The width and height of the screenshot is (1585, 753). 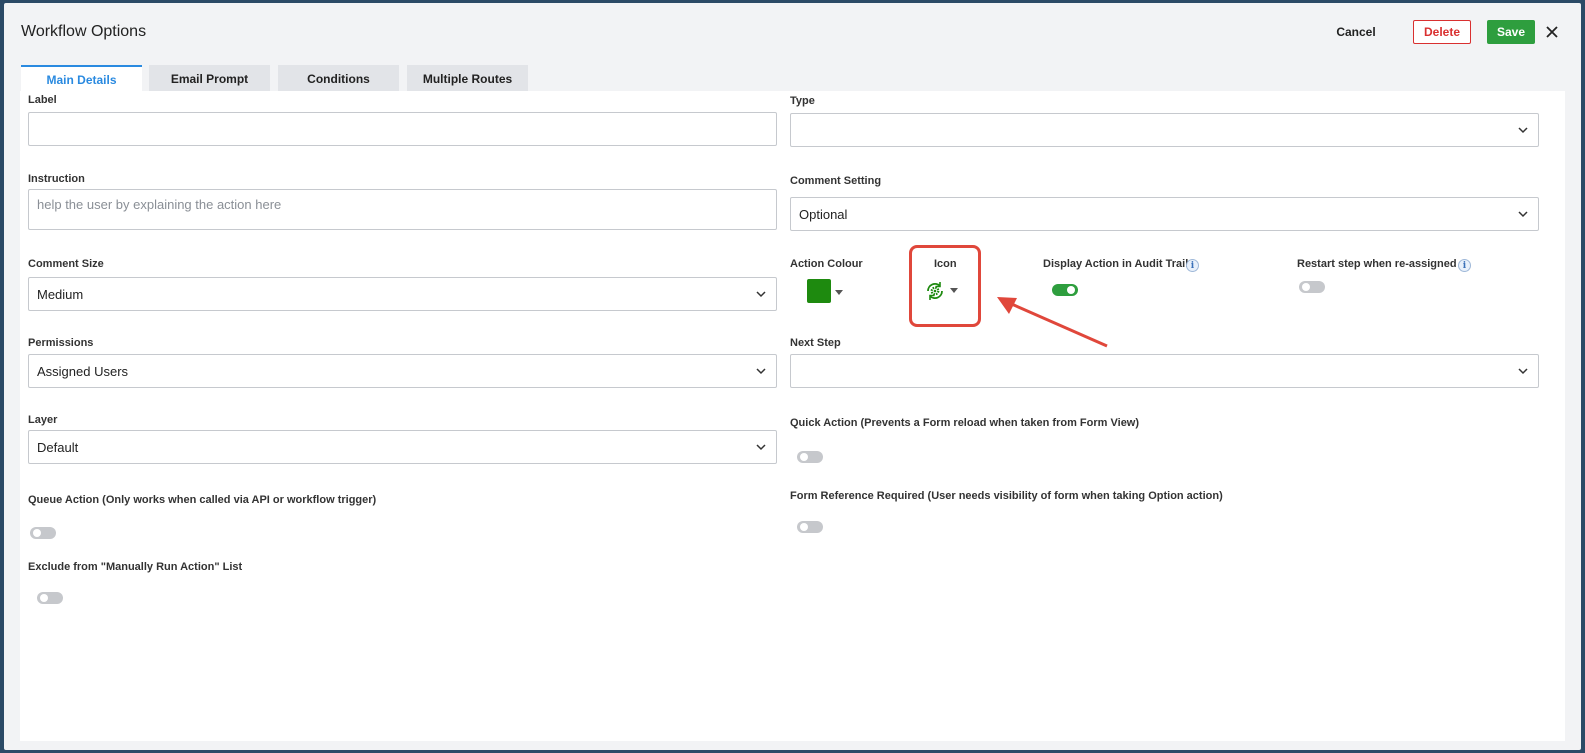 What do you see at coordinates (826, 264) in the screenshot?
I see `action-colour-label: Action Colour` at bounding box center [826, 264].